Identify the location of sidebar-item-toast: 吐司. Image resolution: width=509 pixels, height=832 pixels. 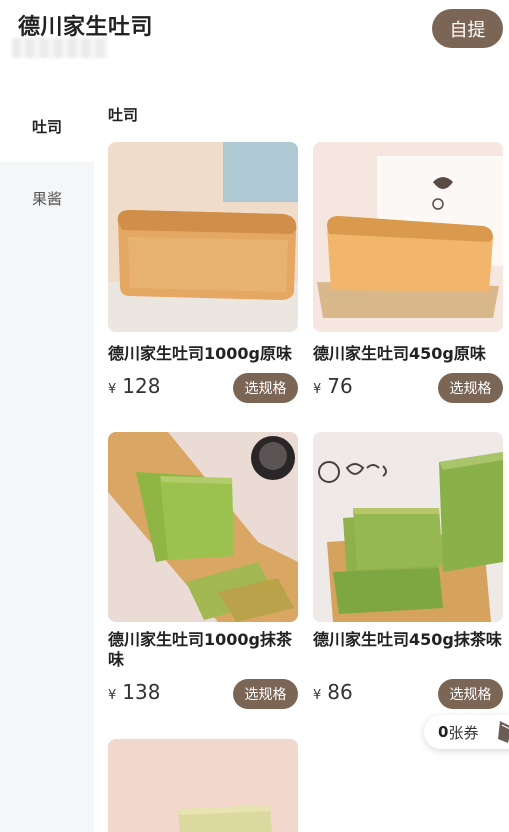
(47, 126).